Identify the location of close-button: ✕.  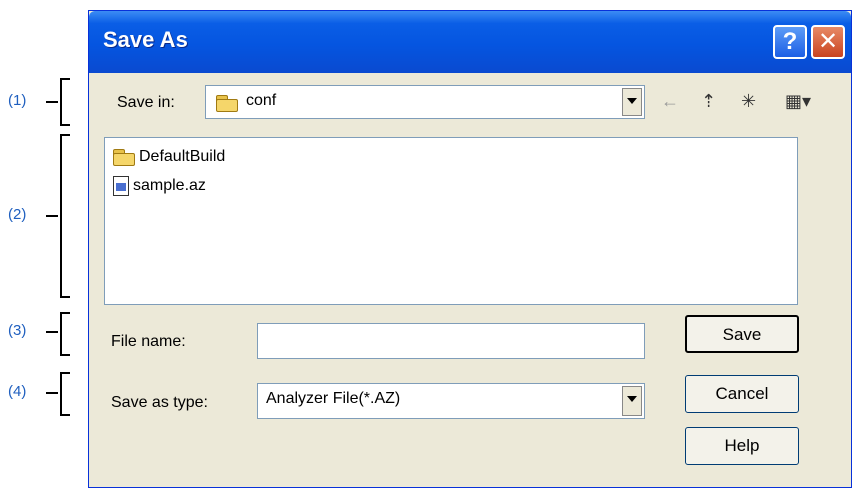
(828, 42).